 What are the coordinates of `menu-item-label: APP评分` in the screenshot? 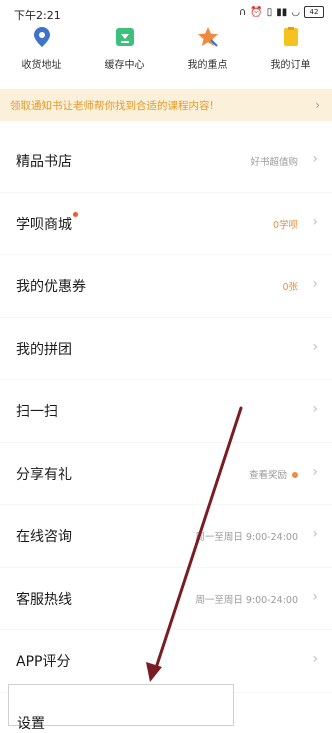 It's located at (43, 662).